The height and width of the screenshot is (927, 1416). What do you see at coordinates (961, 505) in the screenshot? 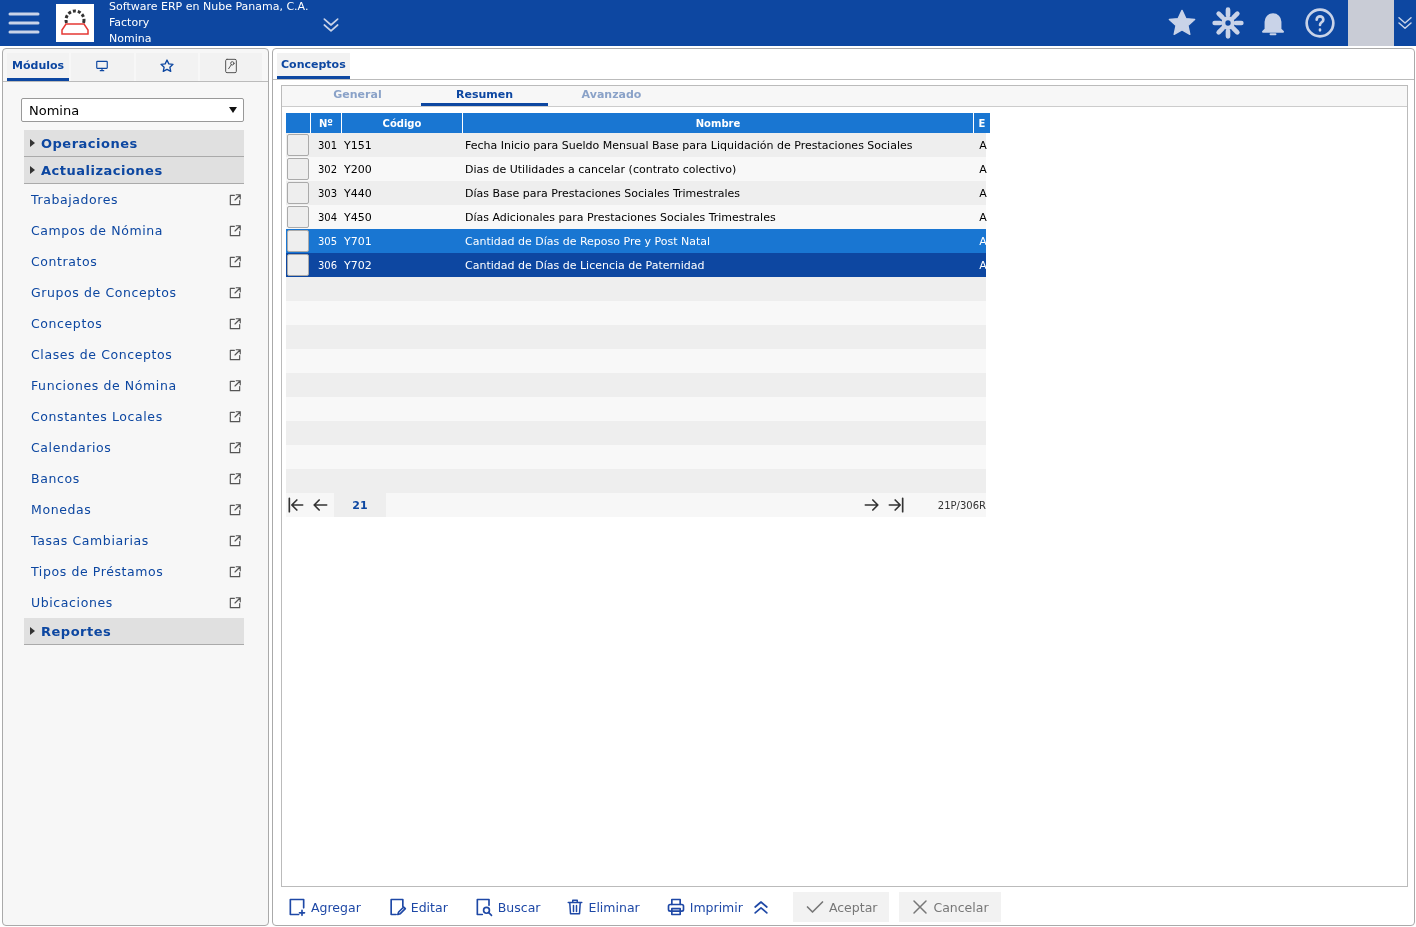
I see `record-summary: 21P/306R` at bounding box center [961, 505].